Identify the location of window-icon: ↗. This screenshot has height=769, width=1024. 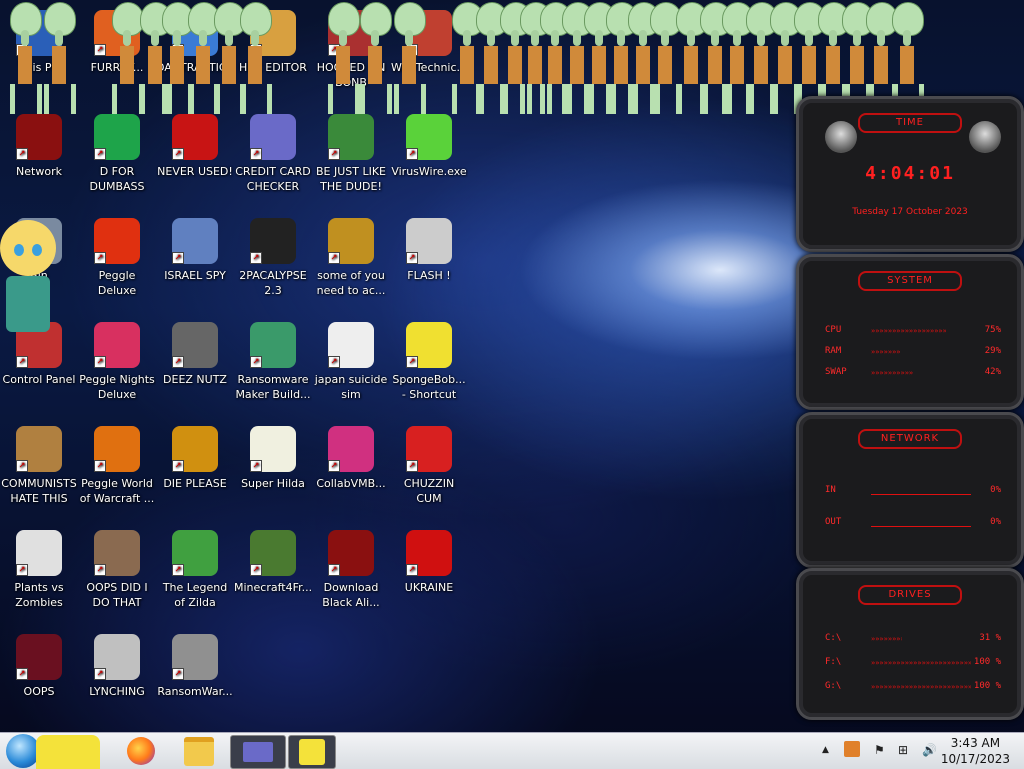
(273, 345).